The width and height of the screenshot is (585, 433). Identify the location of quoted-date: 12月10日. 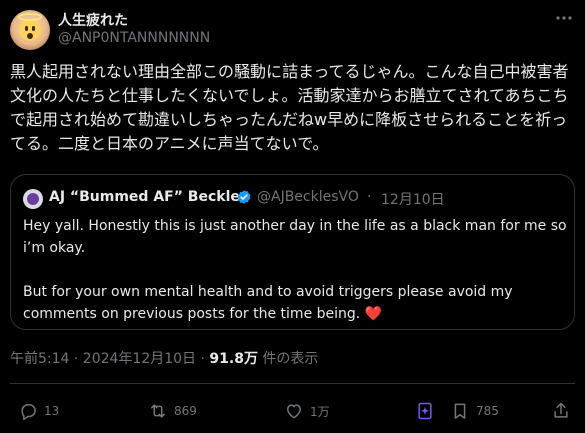
(413, 199).